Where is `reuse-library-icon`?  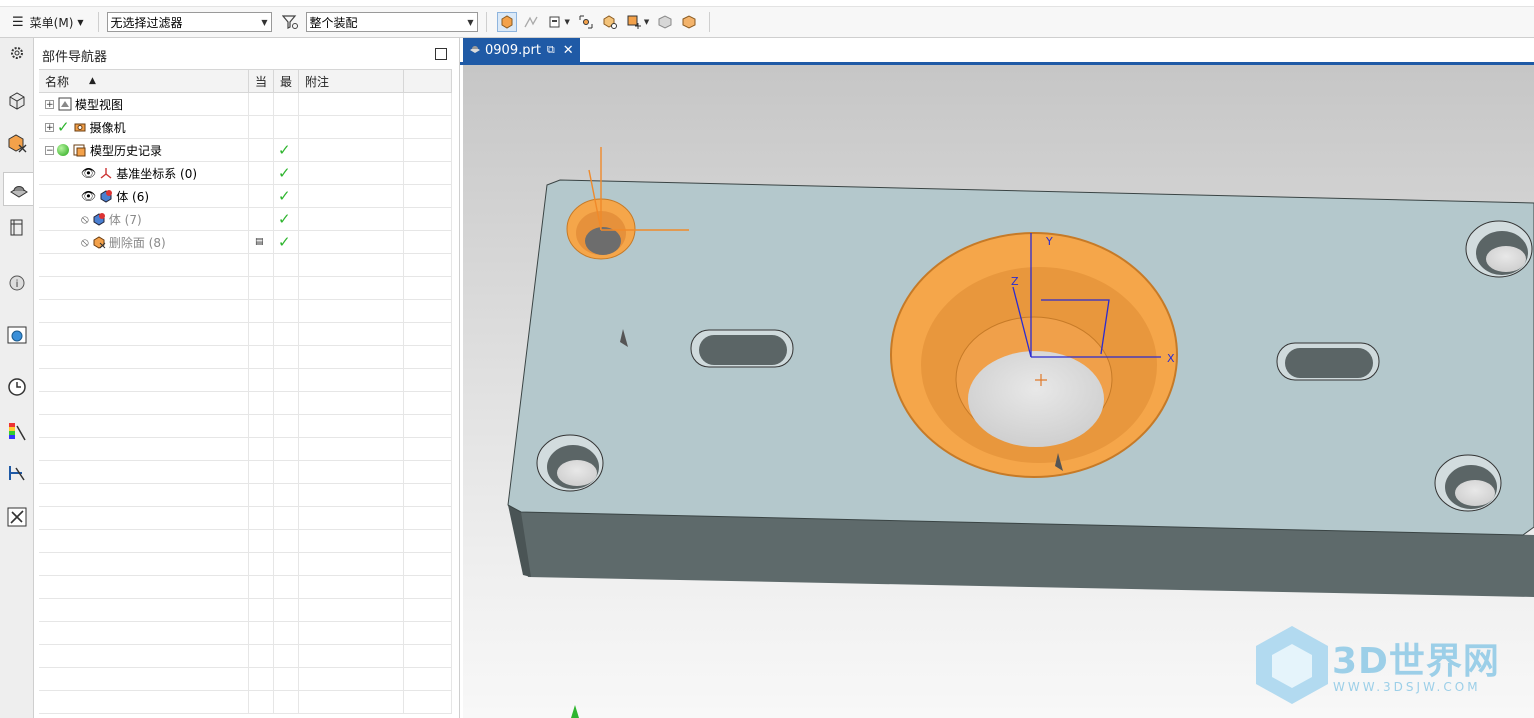 reuse-library-icon is located at coordinates (17, 227).